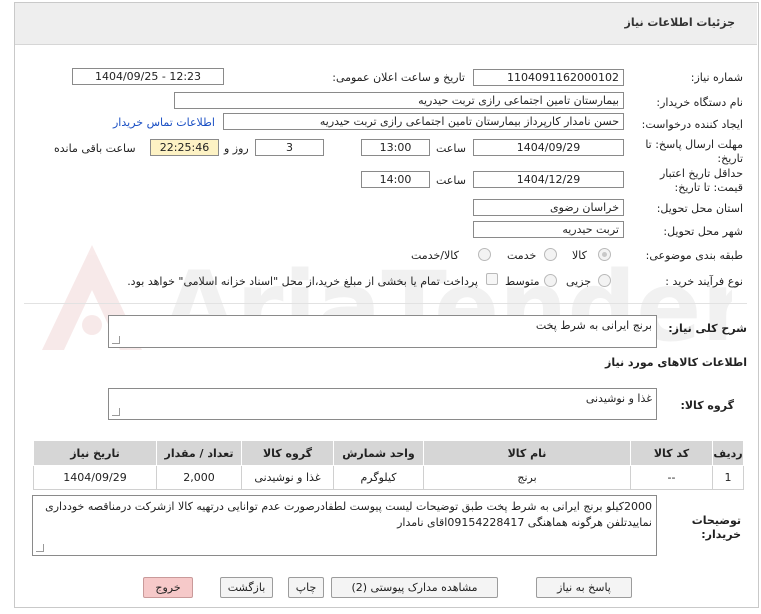  Describe the element at coordinates (527, 453) in the screenshot. I see `col-header-name: نام کالا` at that location.